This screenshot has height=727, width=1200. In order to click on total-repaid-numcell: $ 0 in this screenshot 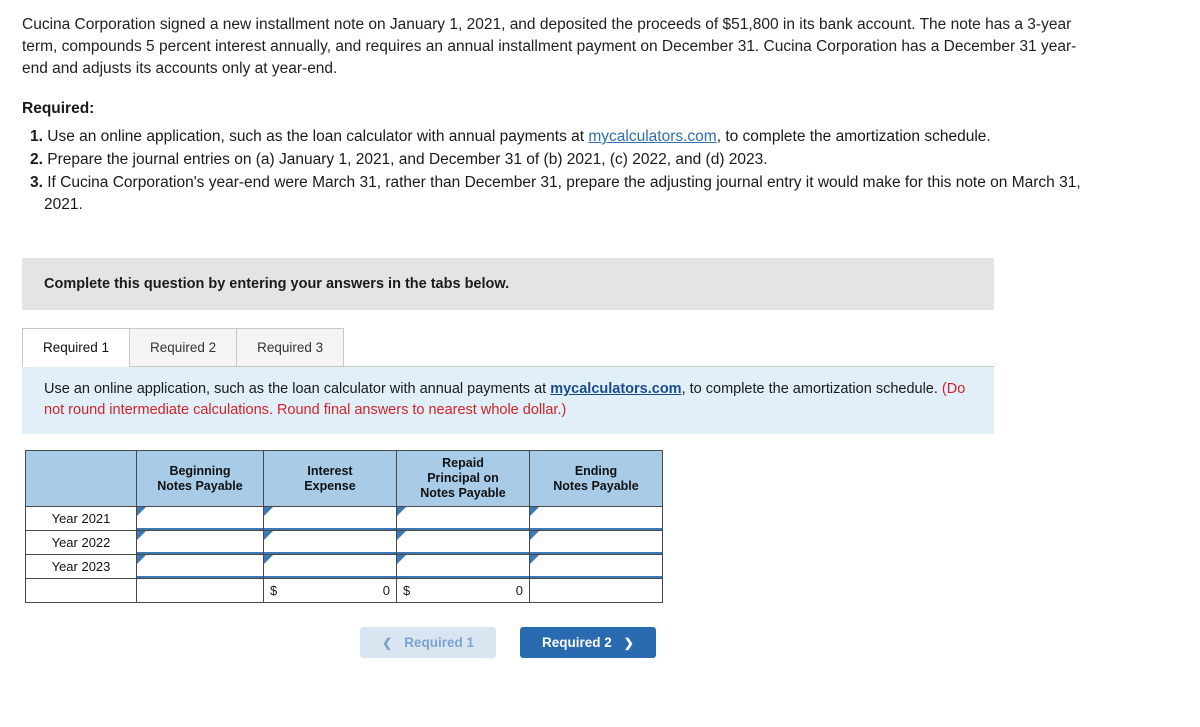, I will do `click(463, 590)`.